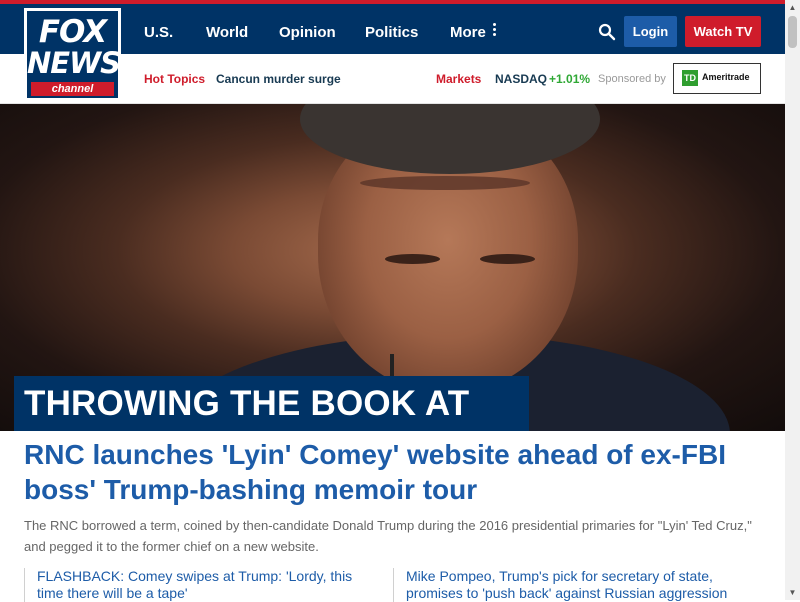  I want to click on logo-news-text: NEWS, so click(74, 63).